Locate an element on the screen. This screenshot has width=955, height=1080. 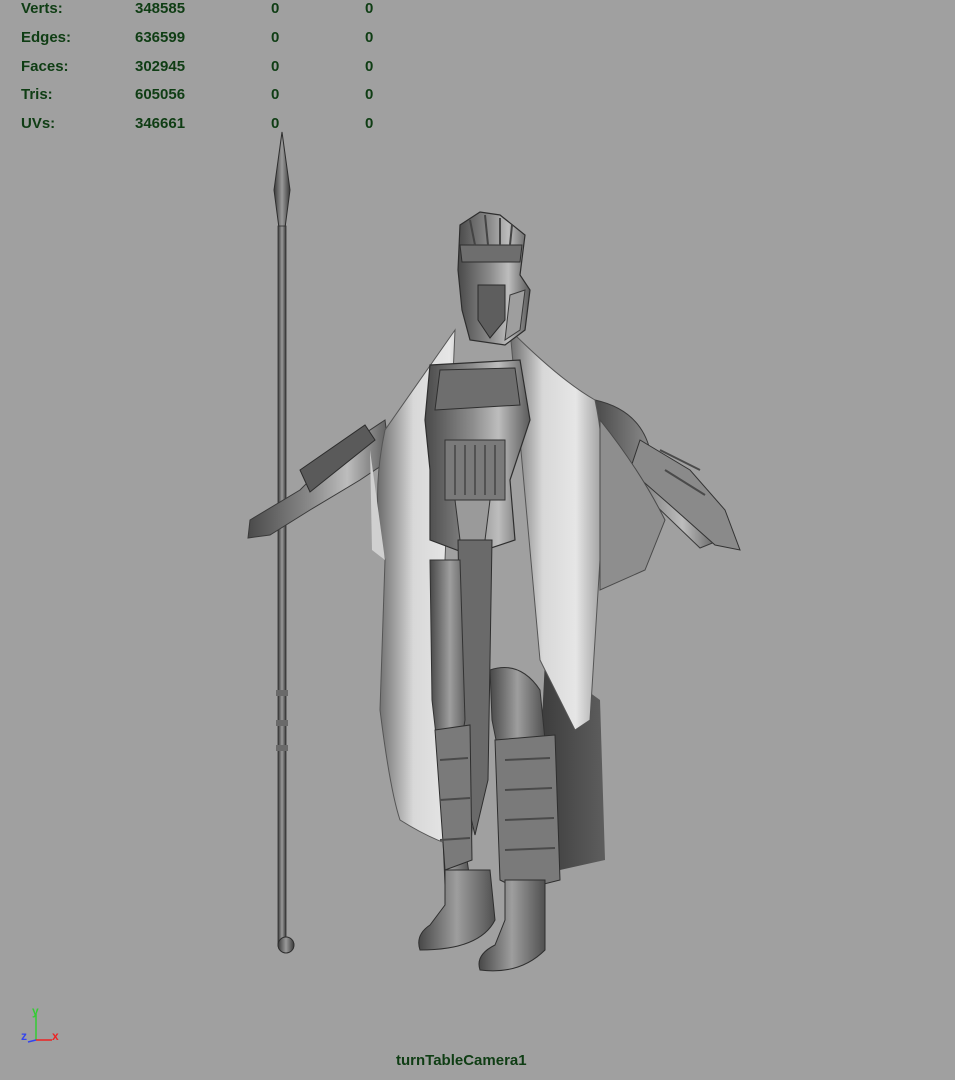
hud-total-value: 348585 is located at coordinates (160, 8).